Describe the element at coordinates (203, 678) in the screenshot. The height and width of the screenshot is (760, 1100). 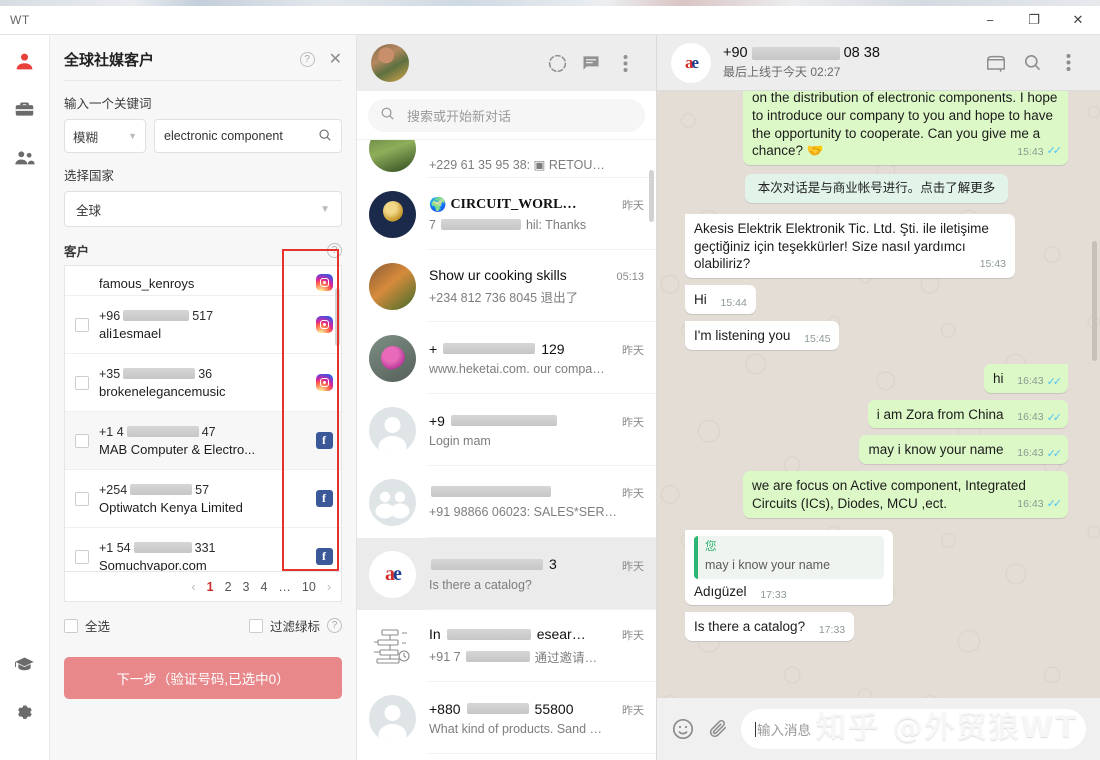
I see `next-step-button: 下一步（验证号码,已选中0）` at that location.